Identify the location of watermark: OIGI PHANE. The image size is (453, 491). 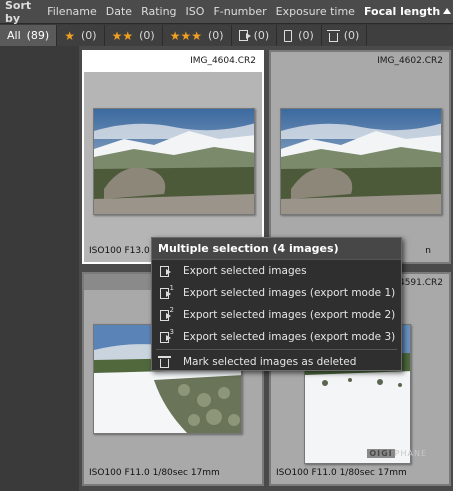
(397, 453).